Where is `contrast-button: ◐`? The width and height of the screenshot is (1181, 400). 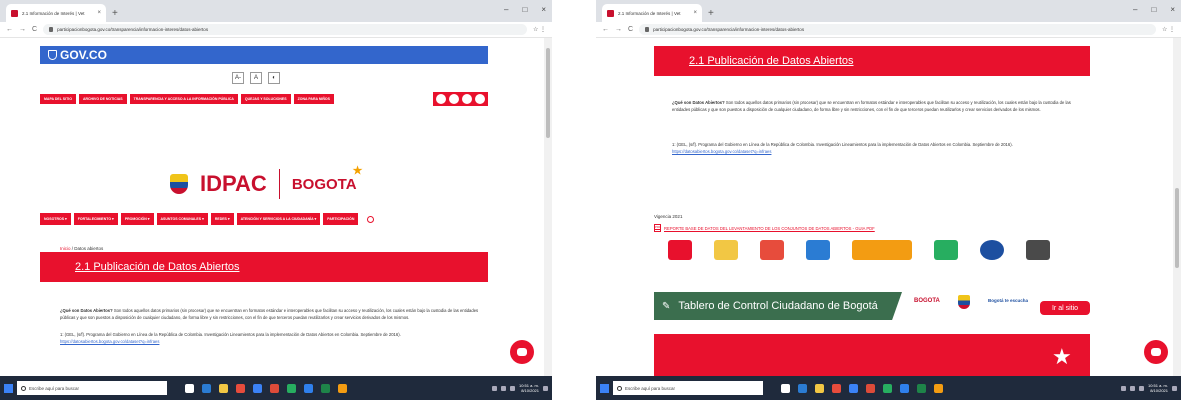
contrast-button: ◐ is located at coordinates (274, 78).